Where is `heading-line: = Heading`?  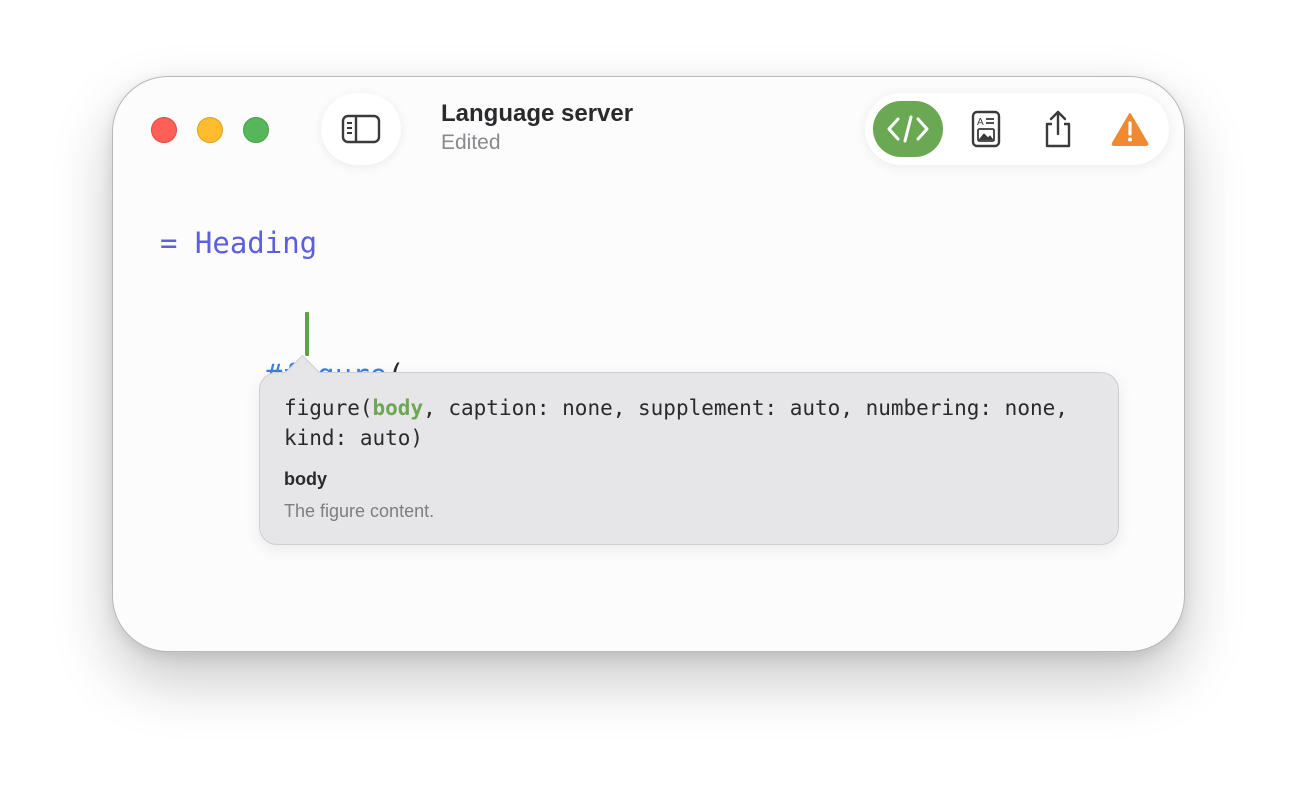 heading-line: = Heading is located at coordinates (239, 243).